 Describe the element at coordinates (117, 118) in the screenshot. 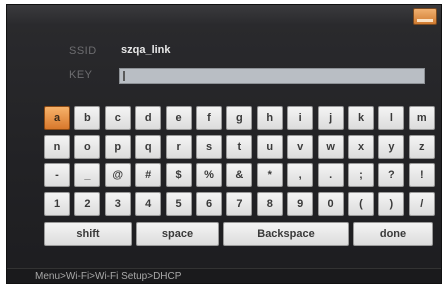

I see `key-1-3: c` at that location.